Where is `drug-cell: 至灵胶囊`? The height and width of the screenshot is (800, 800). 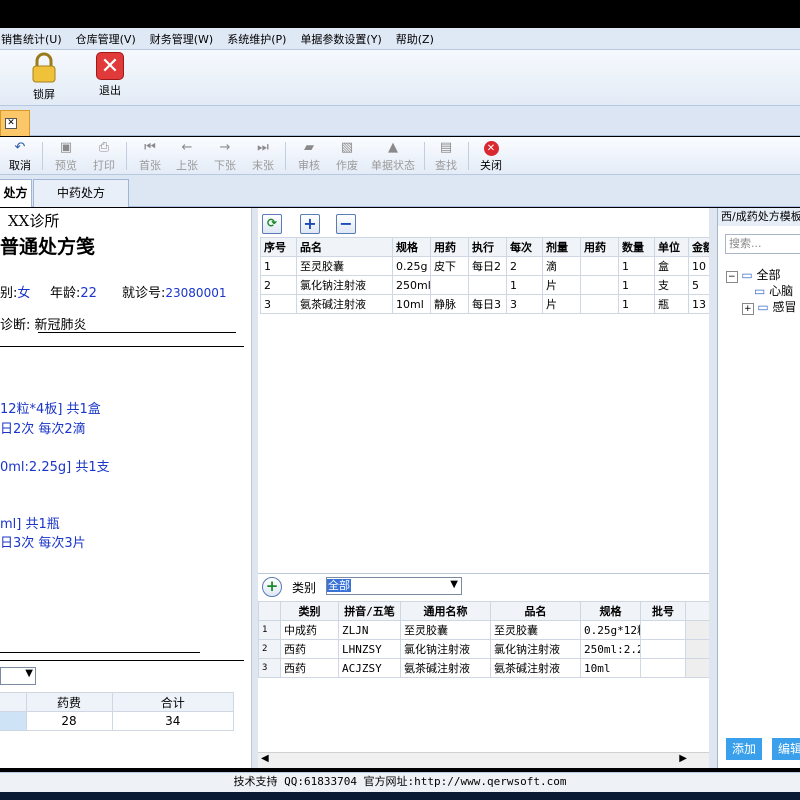
drug-cell: 至灵胶囊 is located at coordinates (445, 630).